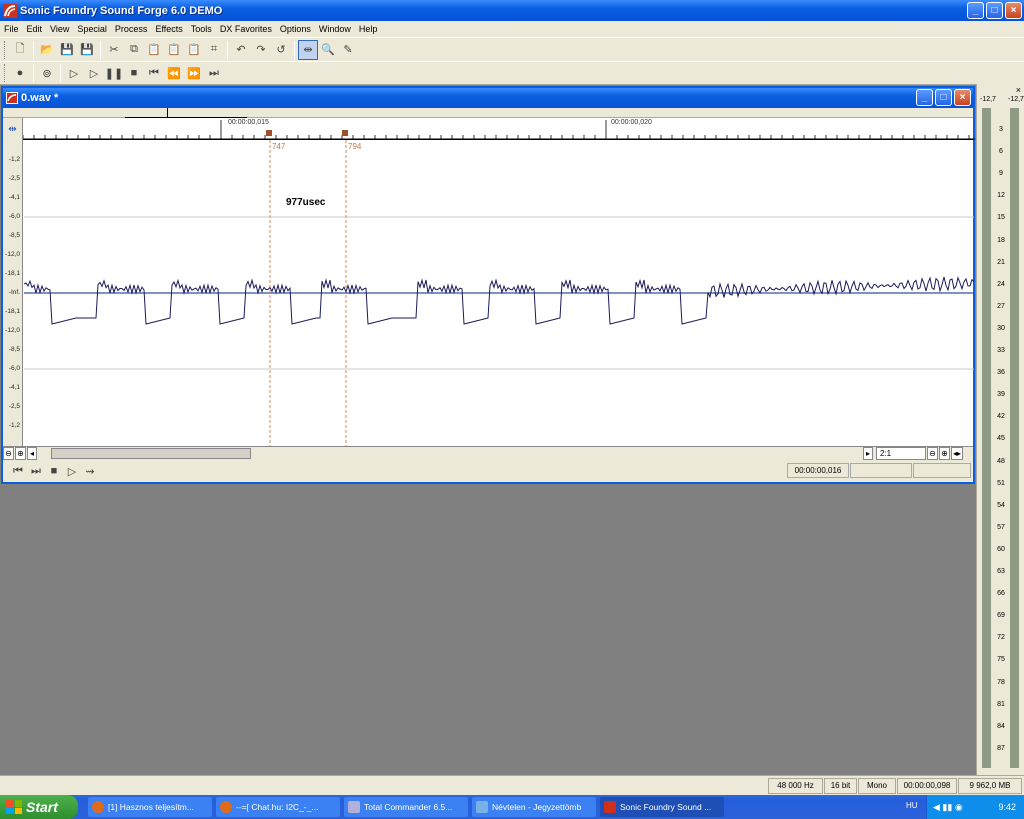  Describe the element at coordinates (114, 73) in the screenshot. I see `pause-icon: ❚❚` at that location.